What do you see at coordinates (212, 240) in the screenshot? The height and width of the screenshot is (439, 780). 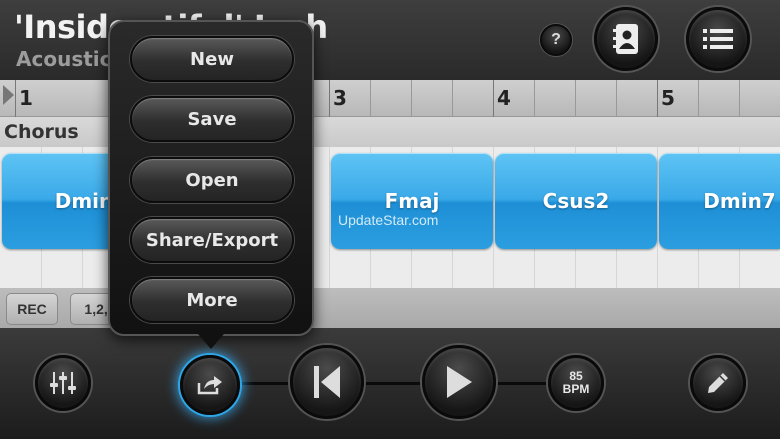 I see `menu-share-export-button: Share/Export` at bounding box center [212, 240].